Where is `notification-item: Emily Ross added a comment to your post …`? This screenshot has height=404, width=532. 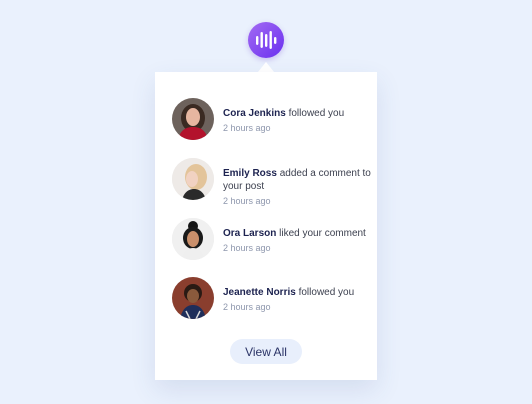
notification-item: Emily Ross added a comment to your post … is located at coordinates (272, 182).